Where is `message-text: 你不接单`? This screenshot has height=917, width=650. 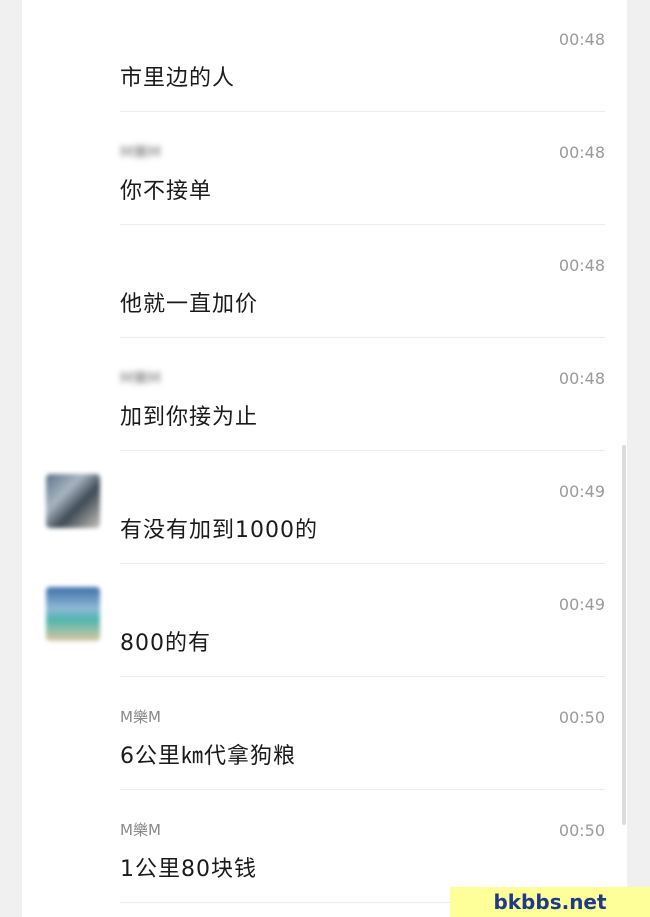
message-text: 你不接单 is located at coordinates (166, 191).